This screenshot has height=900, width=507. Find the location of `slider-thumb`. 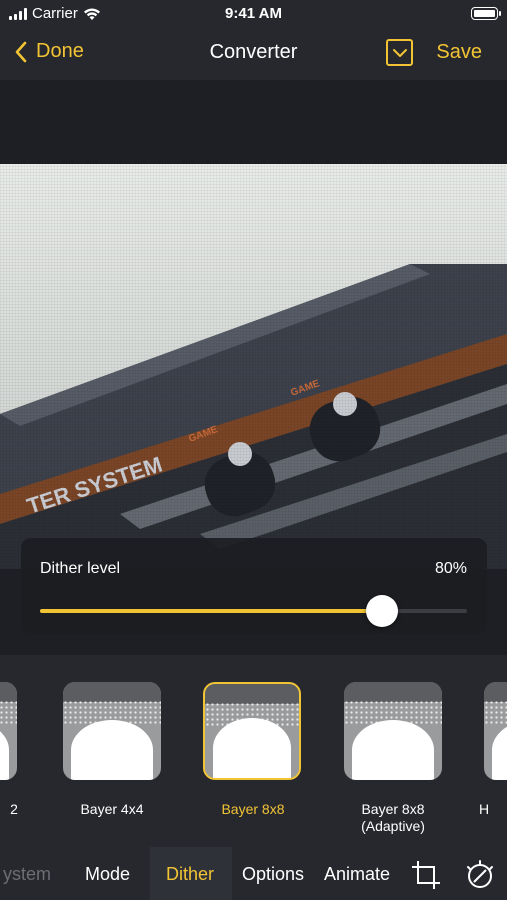

slider-thumb is located at coordinates (381, 611).